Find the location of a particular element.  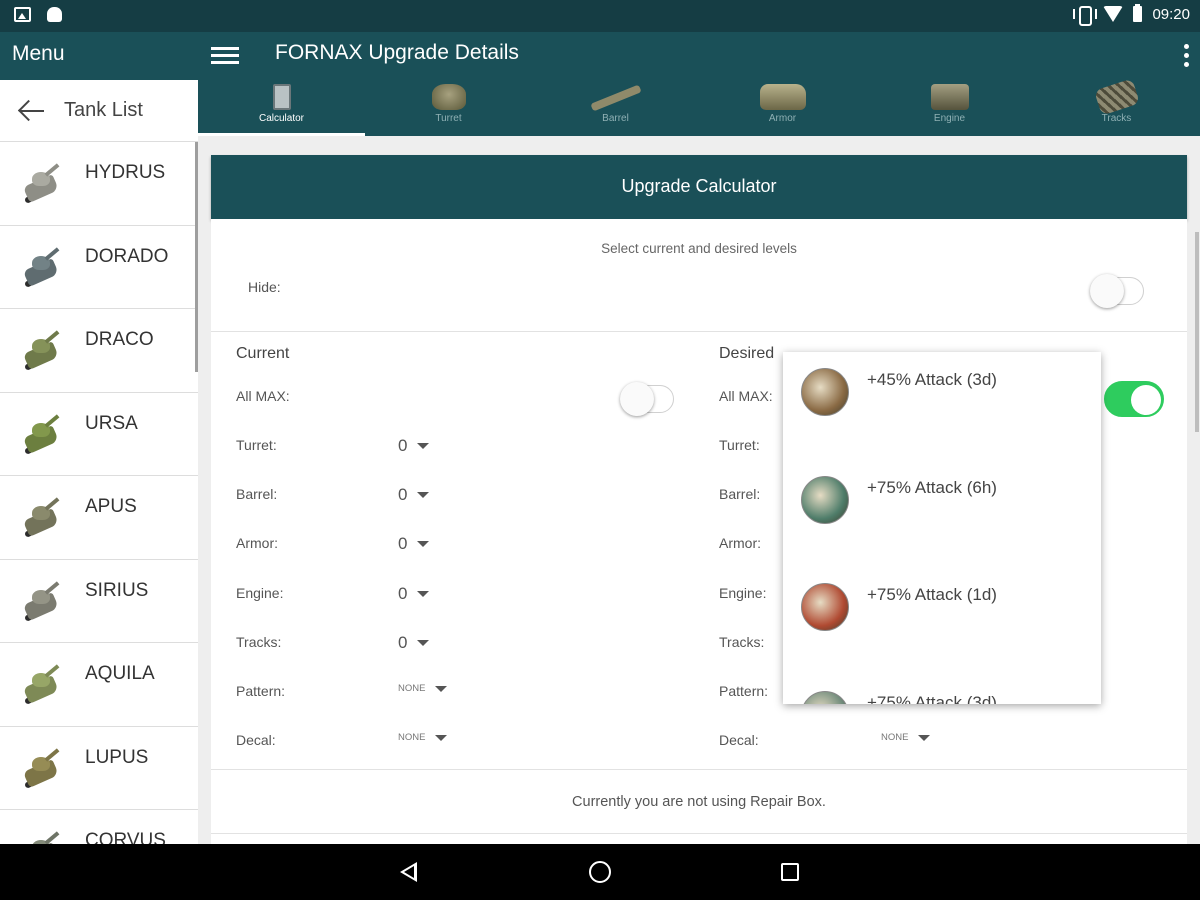

tab-barrel: Barrel is located at coordinates (615, 108).